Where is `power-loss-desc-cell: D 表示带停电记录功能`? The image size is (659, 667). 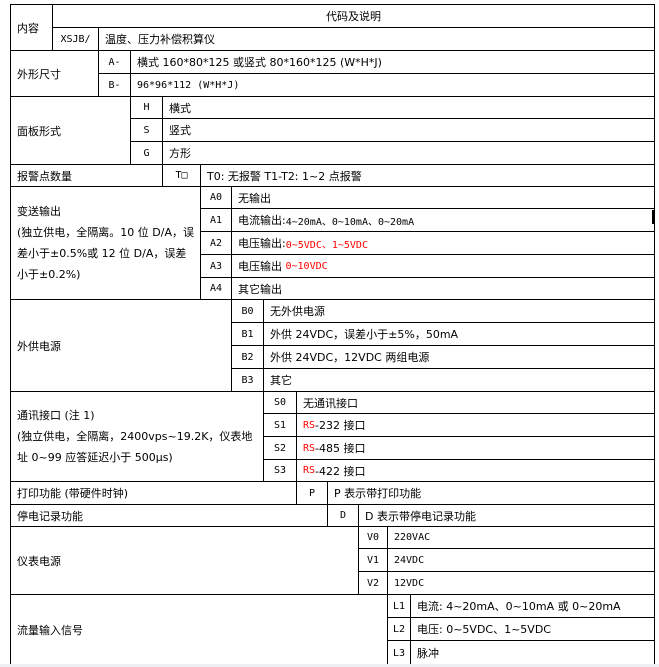 power-loss-desc-cell: D 表示带停电记录功能 is located at coordinates (506, 515).